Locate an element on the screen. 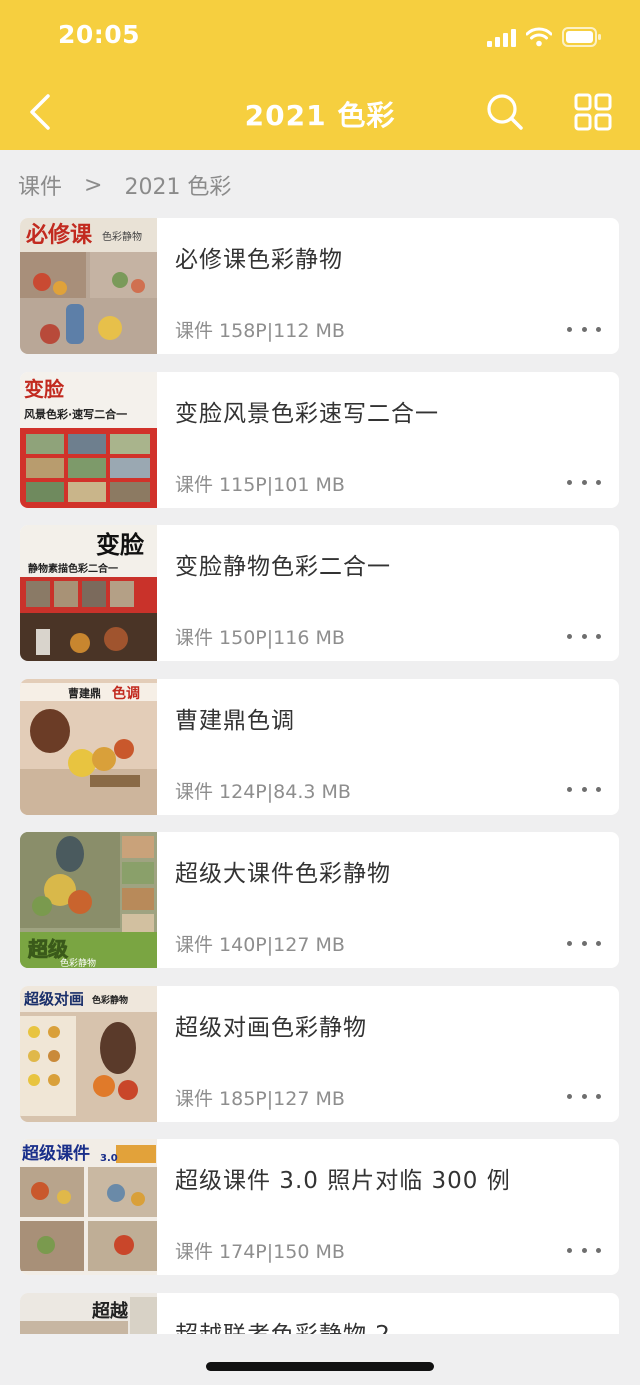 This screenshot has height=1385, width=640. signal-icon is located at coordinates (501, 37).